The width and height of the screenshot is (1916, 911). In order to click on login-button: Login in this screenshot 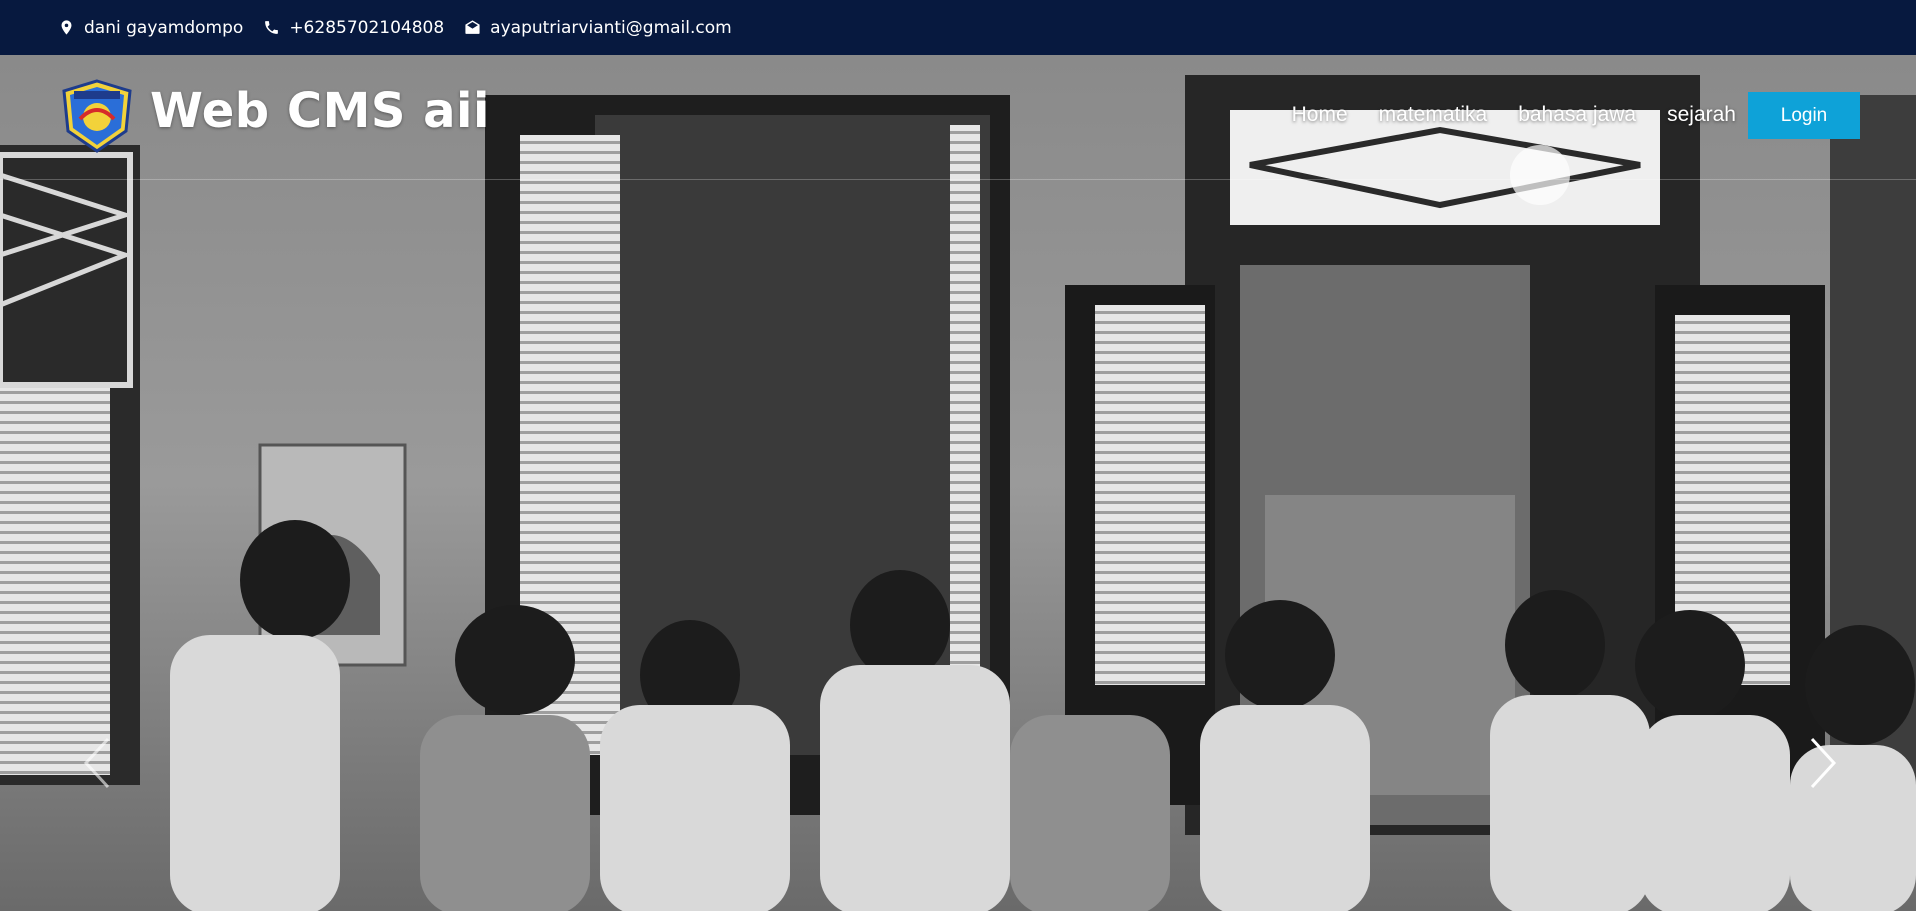, I will do `click(1804, 115)`.